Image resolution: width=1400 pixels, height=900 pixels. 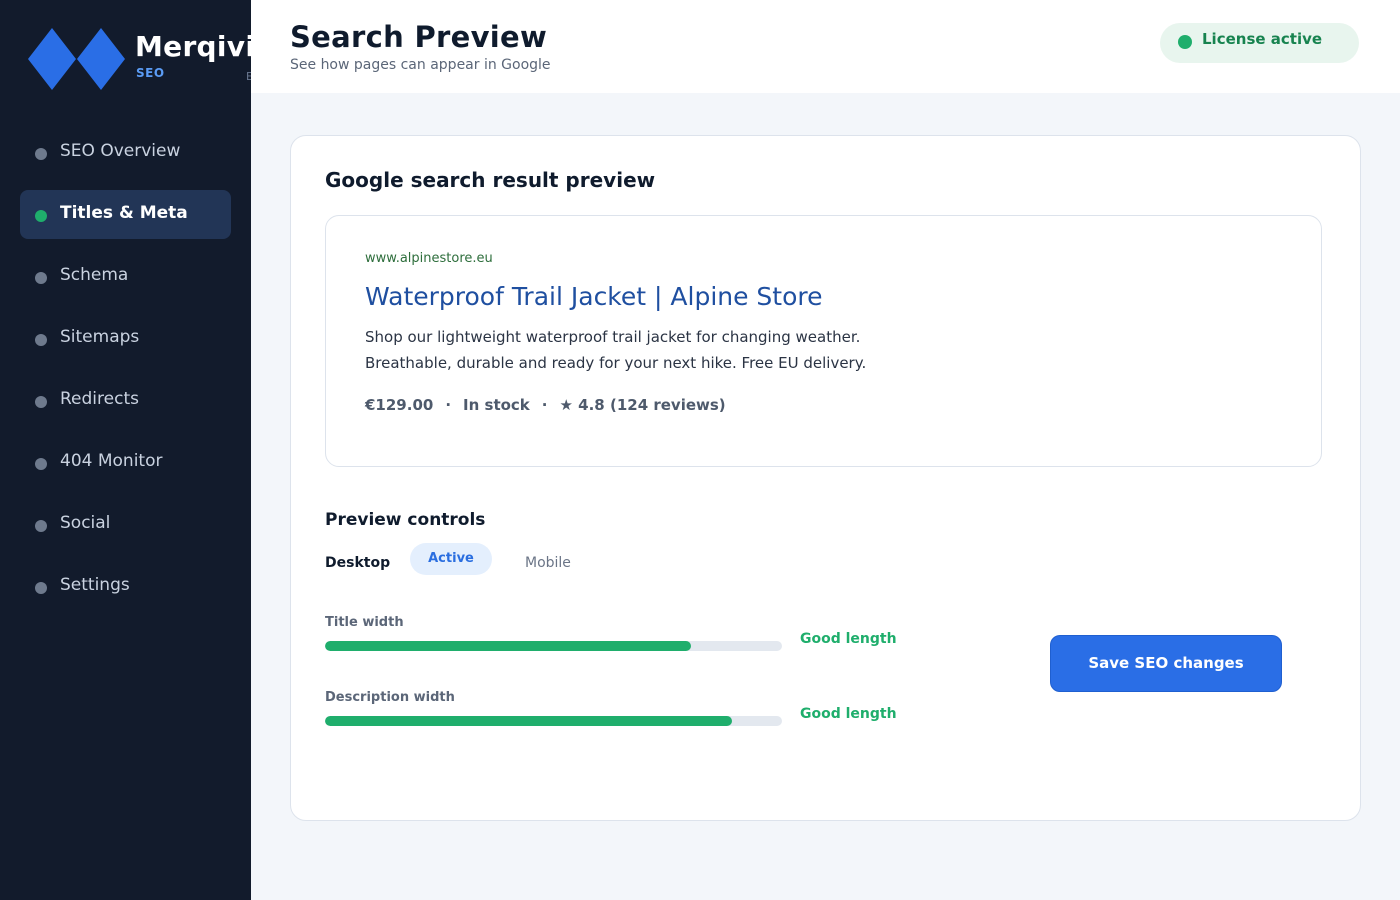 I want to click on sidebar-item-label: SEO Overview, so click(x=120, y=151).